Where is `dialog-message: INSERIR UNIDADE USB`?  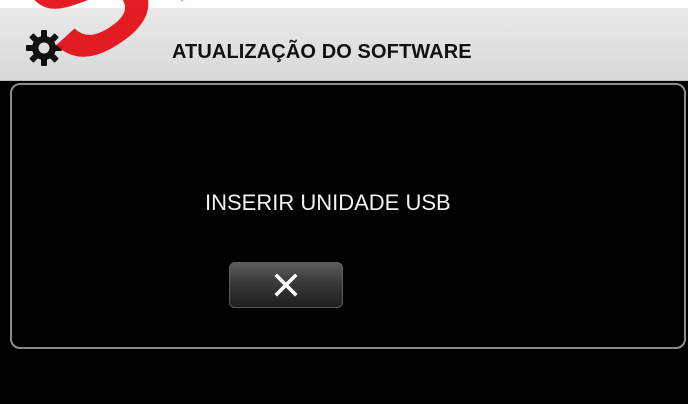 dialog-message: INSERIR UNIDADE USB is located at coordinates (328, 202).